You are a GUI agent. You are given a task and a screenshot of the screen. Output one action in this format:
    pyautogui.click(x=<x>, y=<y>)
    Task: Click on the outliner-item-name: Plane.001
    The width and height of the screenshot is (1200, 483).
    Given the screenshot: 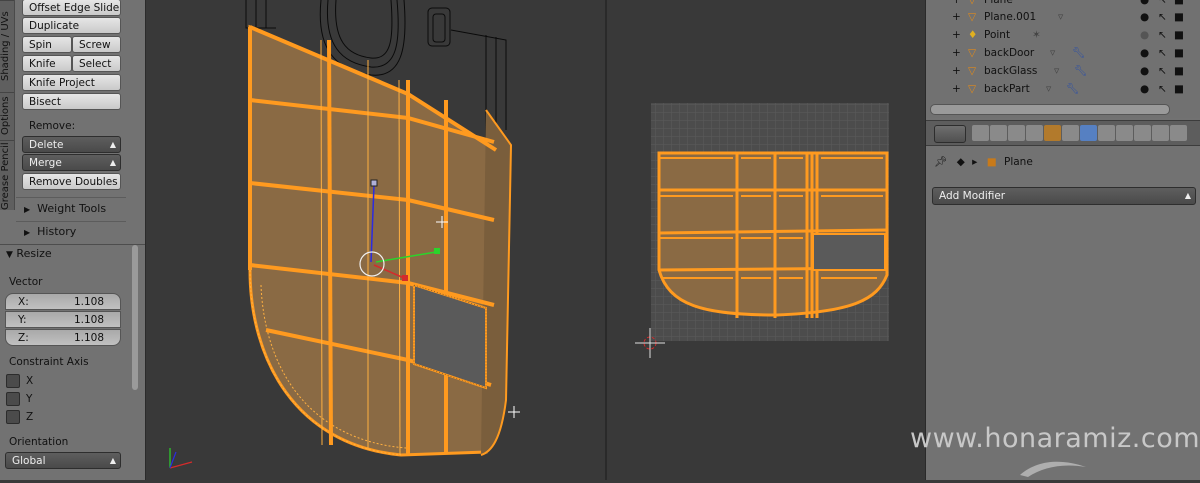 What is the action you would take?
    pyautogui.click(x=1010, y=17)
    